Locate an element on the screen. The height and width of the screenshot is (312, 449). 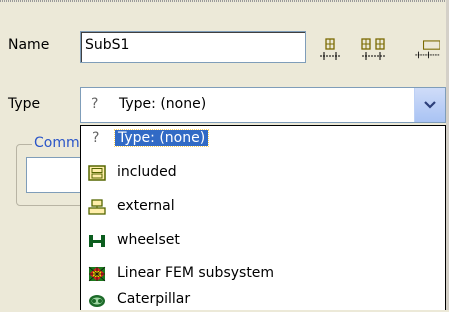
add-multiple-icon is located at coordinates (373, 49).